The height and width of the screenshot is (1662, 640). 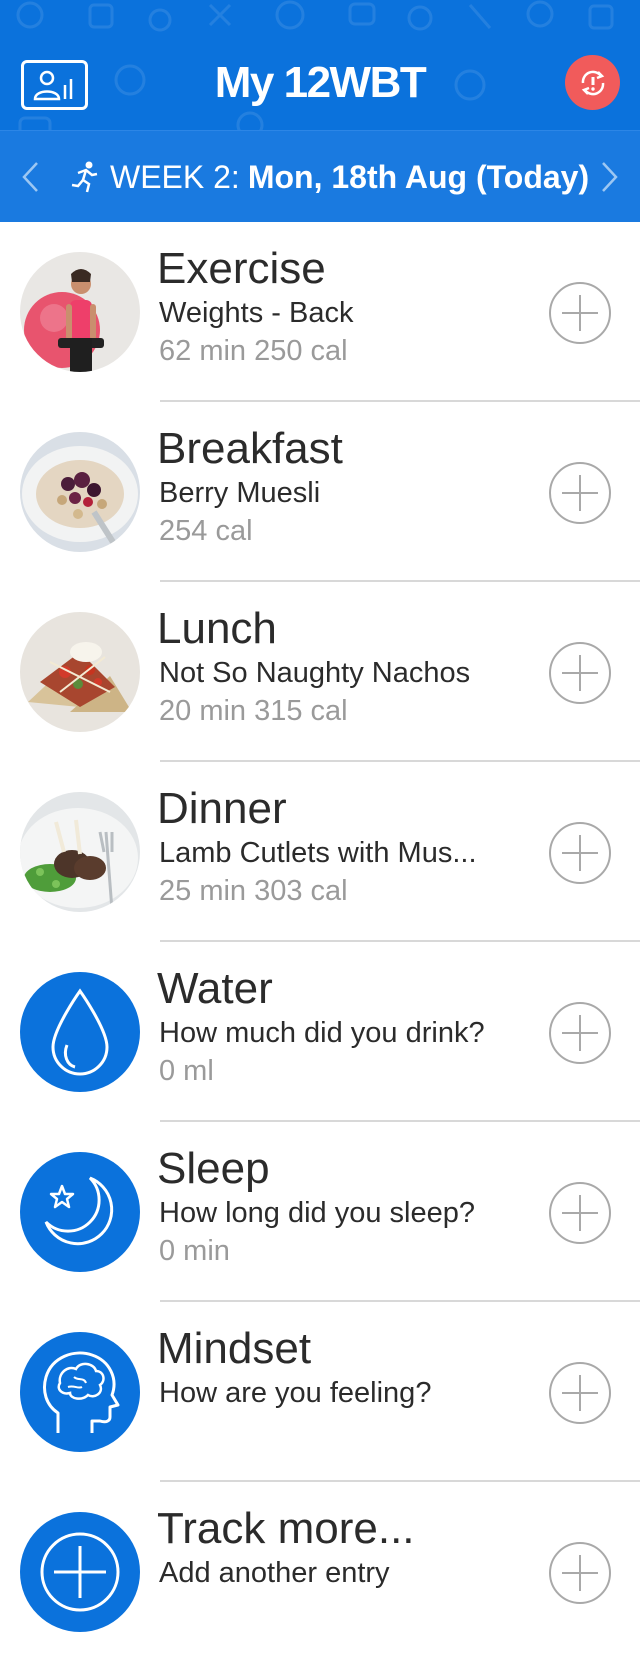 What do you see at coordinates (80, 492) in the screenshot?
I see `breakfast-photo` at bounding box center [80, 492].